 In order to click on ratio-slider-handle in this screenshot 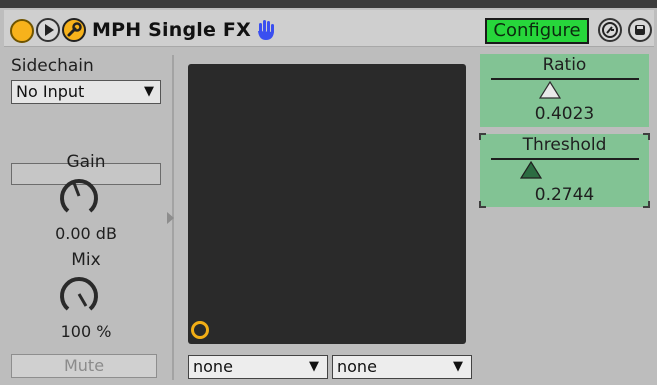, I will do `click(550, 90)`.